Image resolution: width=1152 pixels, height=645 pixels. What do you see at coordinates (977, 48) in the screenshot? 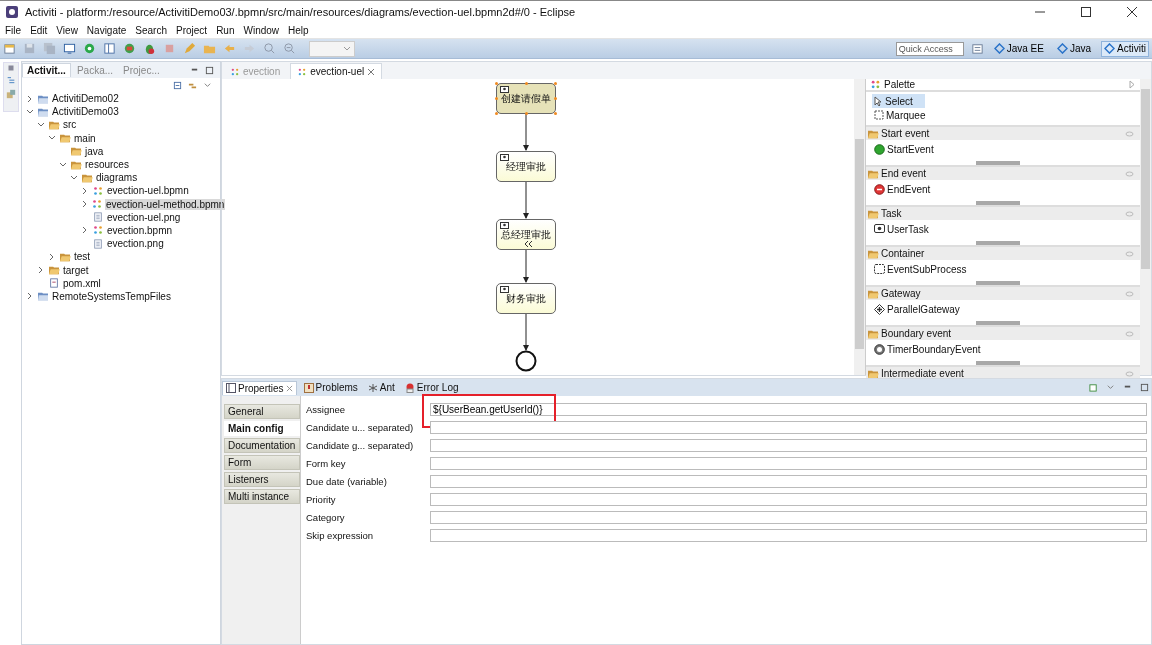
I see `open-perspective-icon` at bounding box center [977, 48].